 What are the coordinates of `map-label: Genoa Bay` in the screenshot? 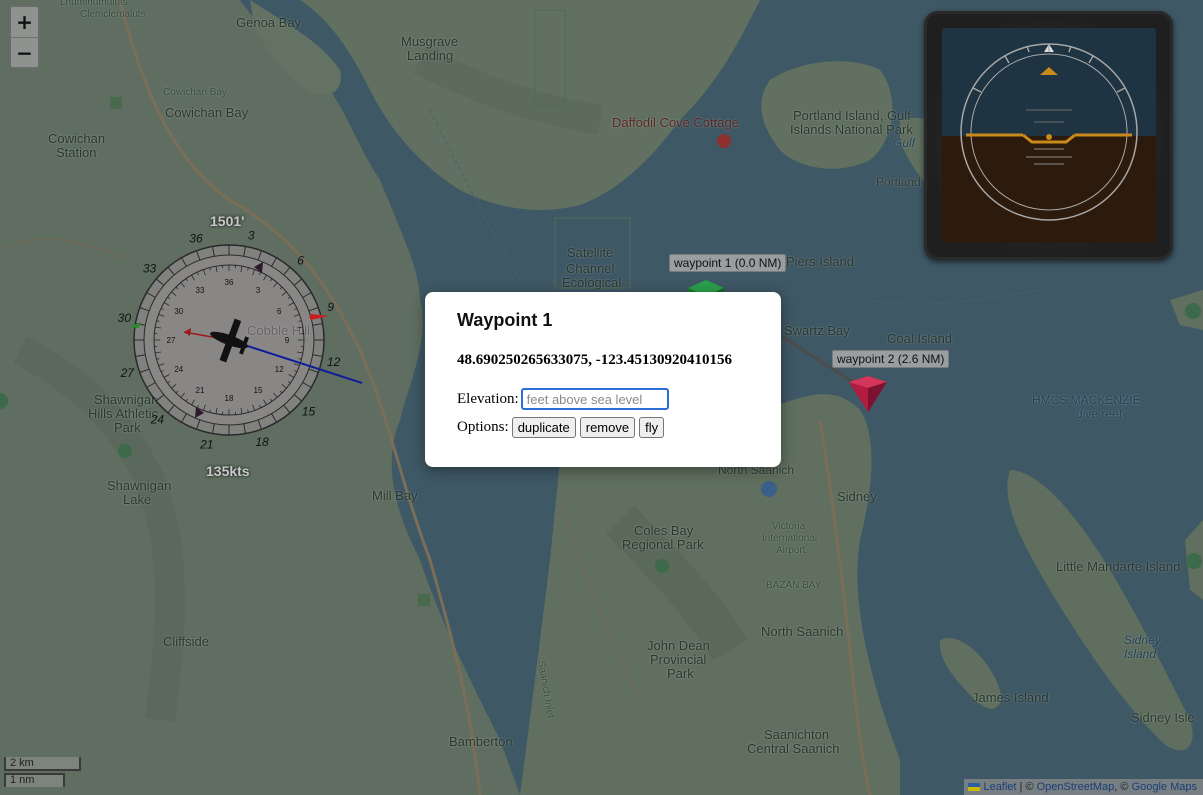 It's located at (269, 22).